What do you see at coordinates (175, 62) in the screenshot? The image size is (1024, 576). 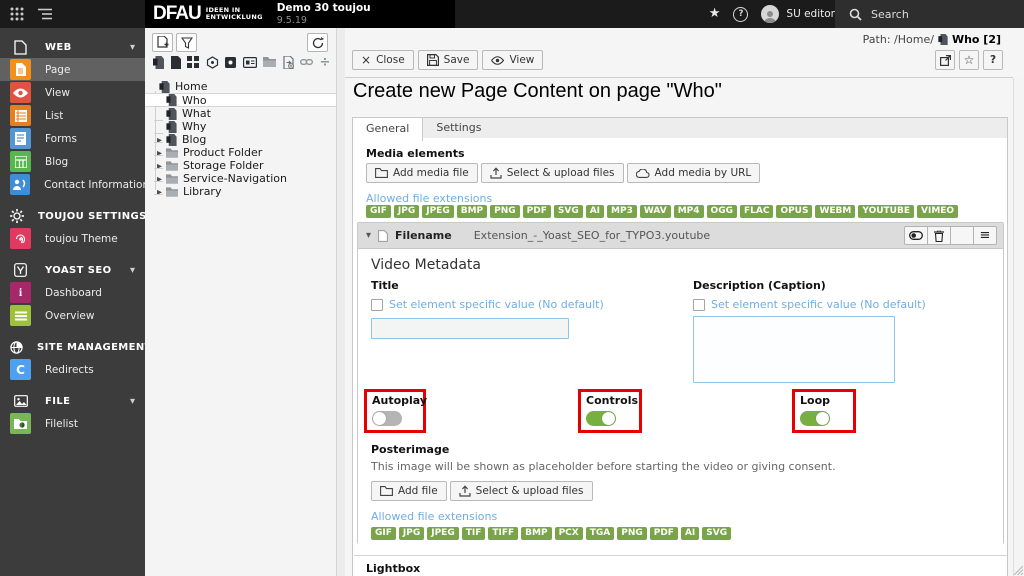 I see `drag-page-icon` at bounding box center [175, 62].